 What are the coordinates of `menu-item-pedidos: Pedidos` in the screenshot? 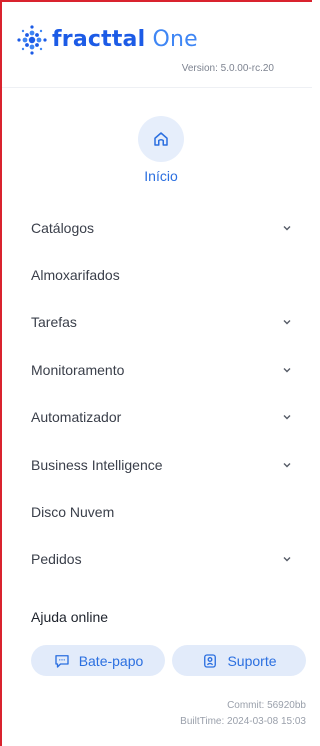 It's located at (157, 559).